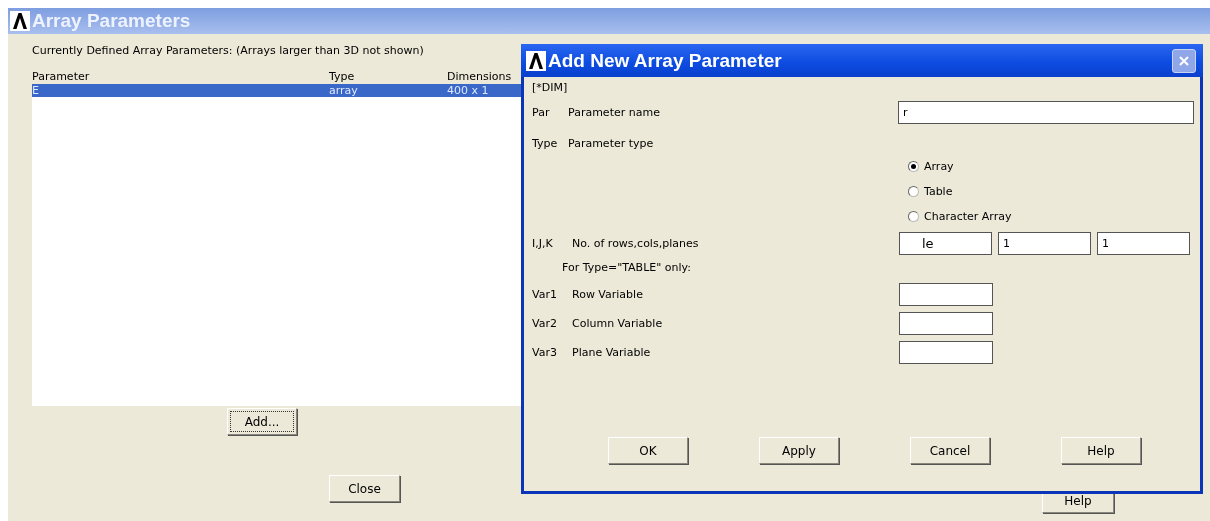  I want to click on close-icon, so click(1184, 60).